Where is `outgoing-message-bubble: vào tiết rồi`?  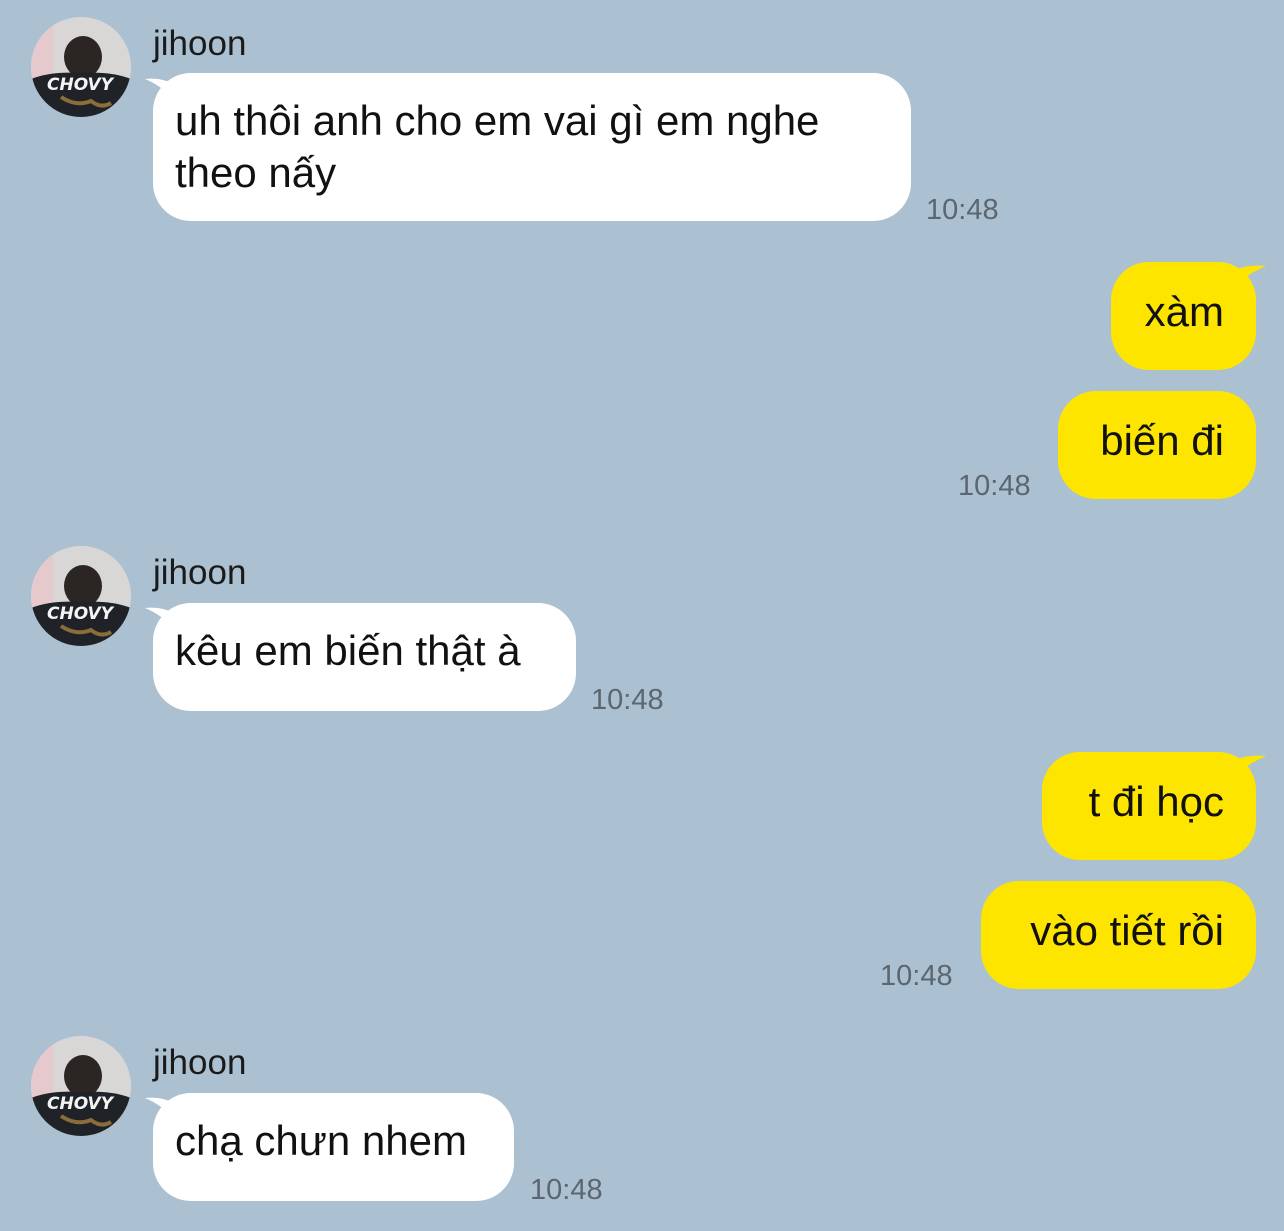 outgoing-message-bubble: vào tiết rồi is located at coordinates (1118, 935).